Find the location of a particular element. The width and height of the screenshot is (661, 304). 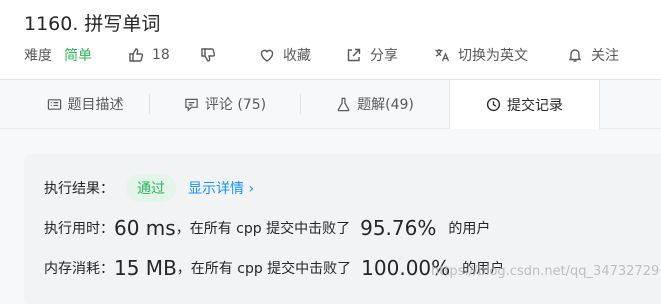

show-details-link: 显示详情 › is located at coordinates (221, 188).